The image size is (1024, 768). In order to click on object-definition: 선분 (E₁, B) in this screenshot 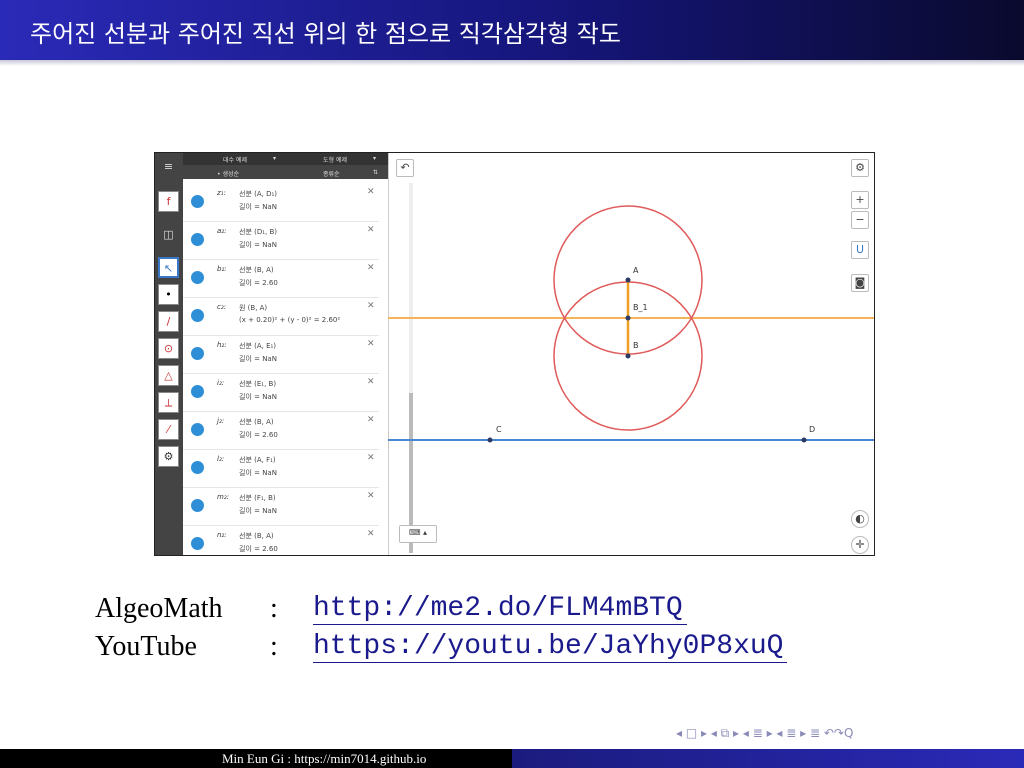, I will do `click(258, 384)`.